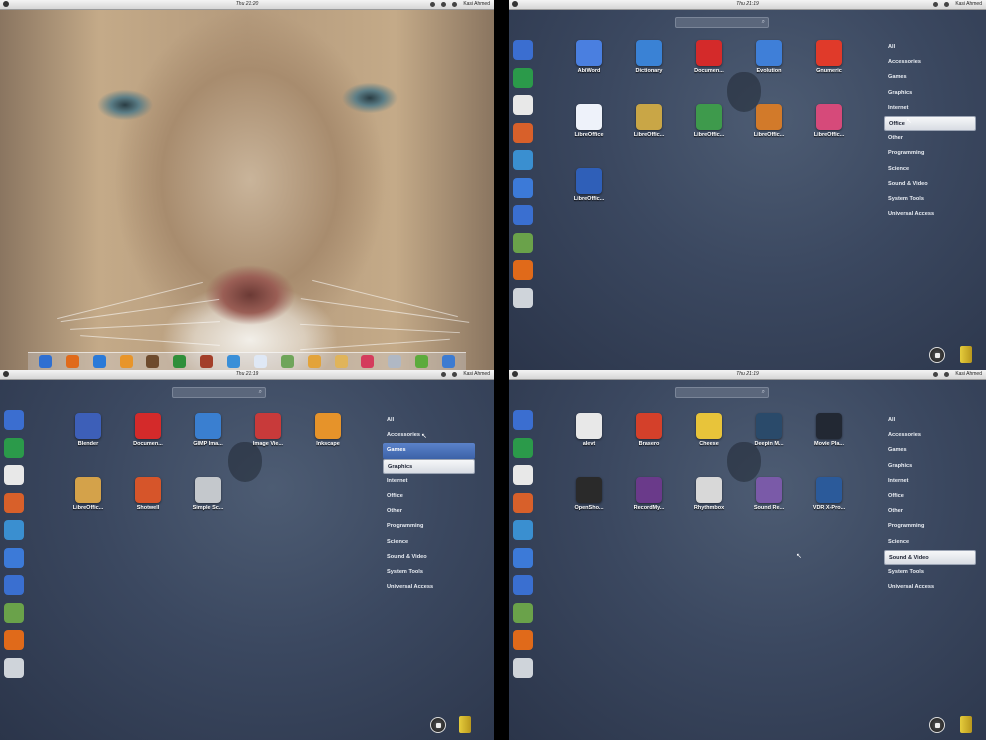  What do you see at coordinates (649, 430) in the screenshot?
I see `app-tile: Brasero` at bounding box center [649, 430].